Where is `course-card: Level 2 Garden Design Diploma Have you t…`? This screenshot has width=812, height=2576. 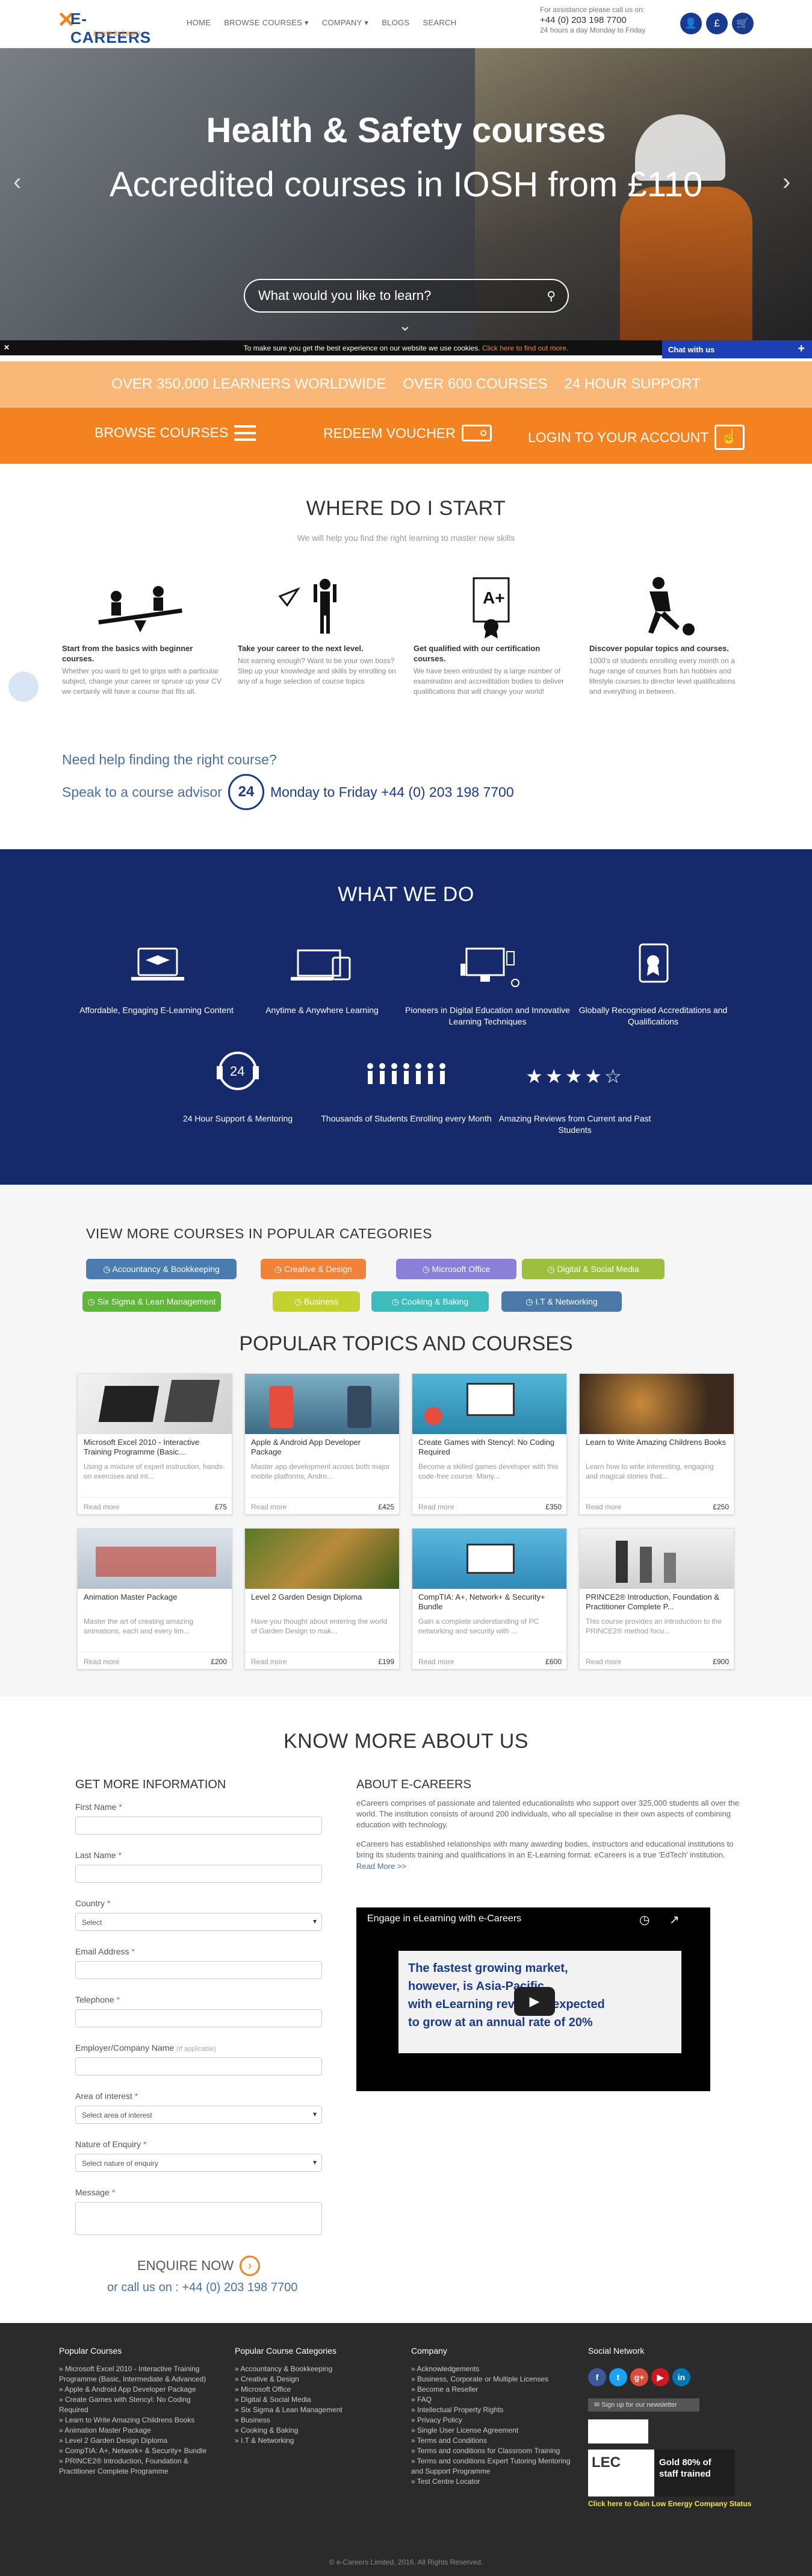
course-card: Level 2 Garden Design Diploma Have you t… is located at coordinates (322, 1599).